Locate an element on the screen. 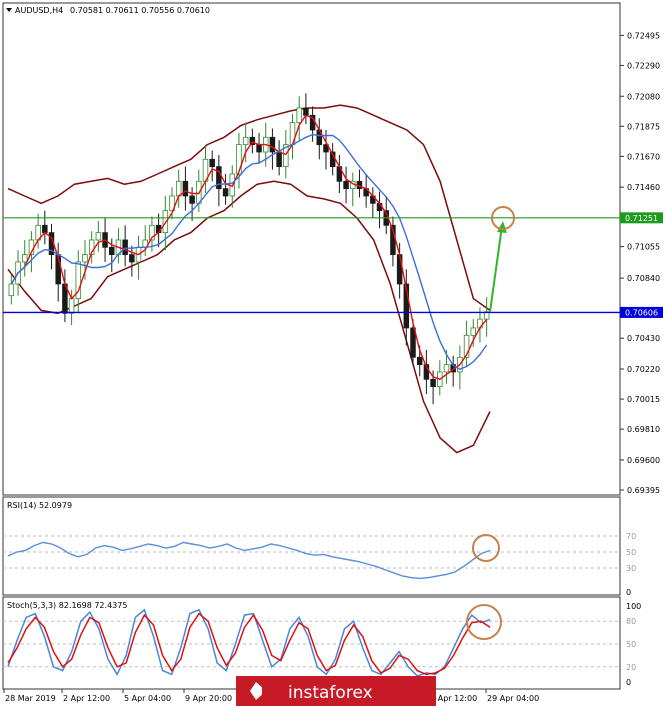 The image size is (665, 708). stoch-panel is located at coordinates (311, 643).